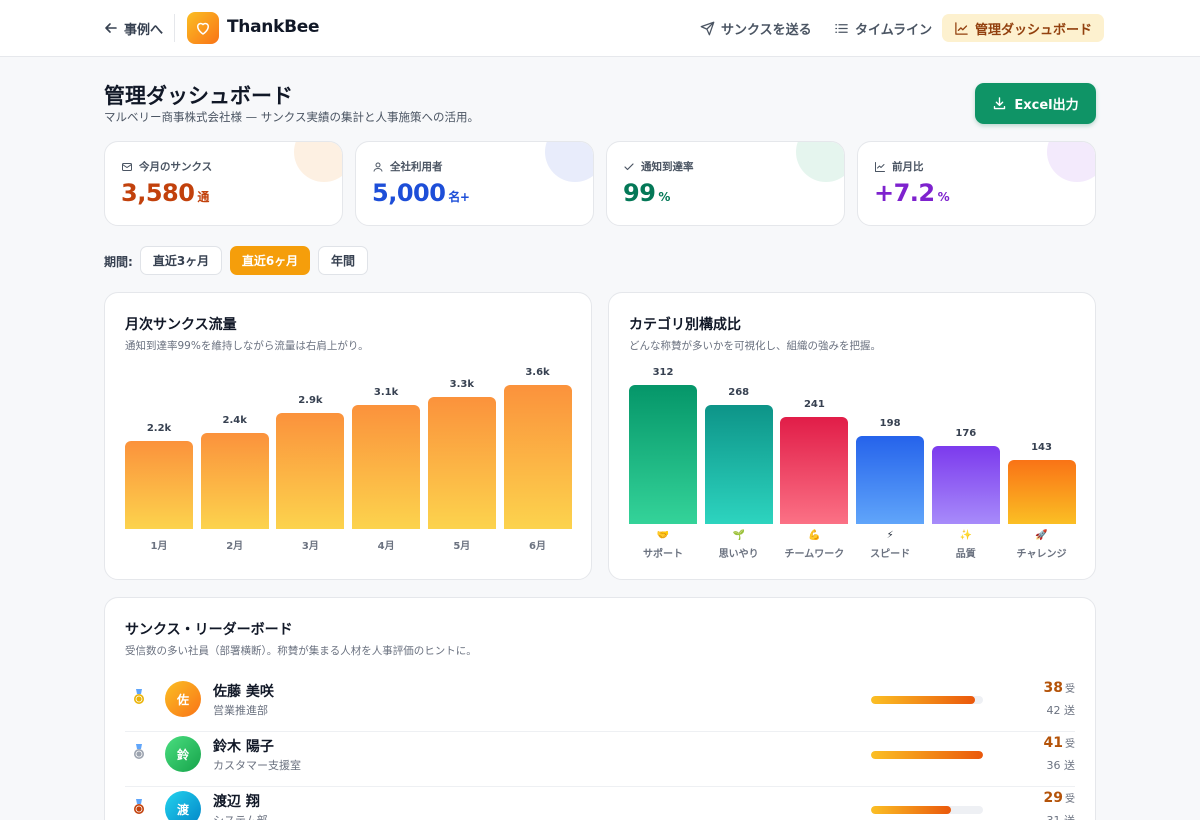 This screenshot has width=1200, height=820. I want to click on stat-number: 5,000, so click(409, 193).